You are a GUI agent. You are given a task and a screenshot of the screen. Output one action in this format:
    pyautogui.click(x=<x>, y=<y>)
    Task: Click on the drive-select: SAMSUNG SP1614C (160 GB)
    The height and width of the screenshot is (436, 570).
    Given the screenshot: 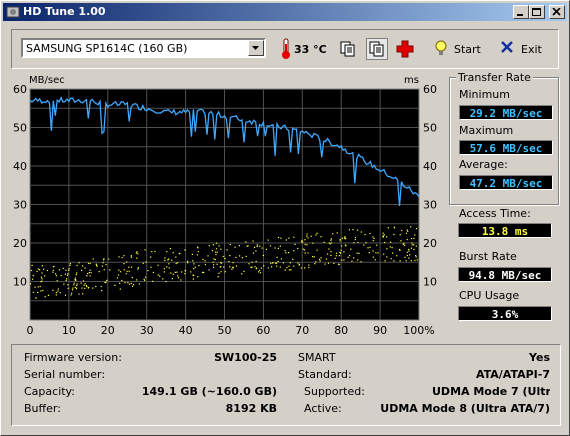 What is the action you would take?
    pyautogui.click(x=143, y=48)
    